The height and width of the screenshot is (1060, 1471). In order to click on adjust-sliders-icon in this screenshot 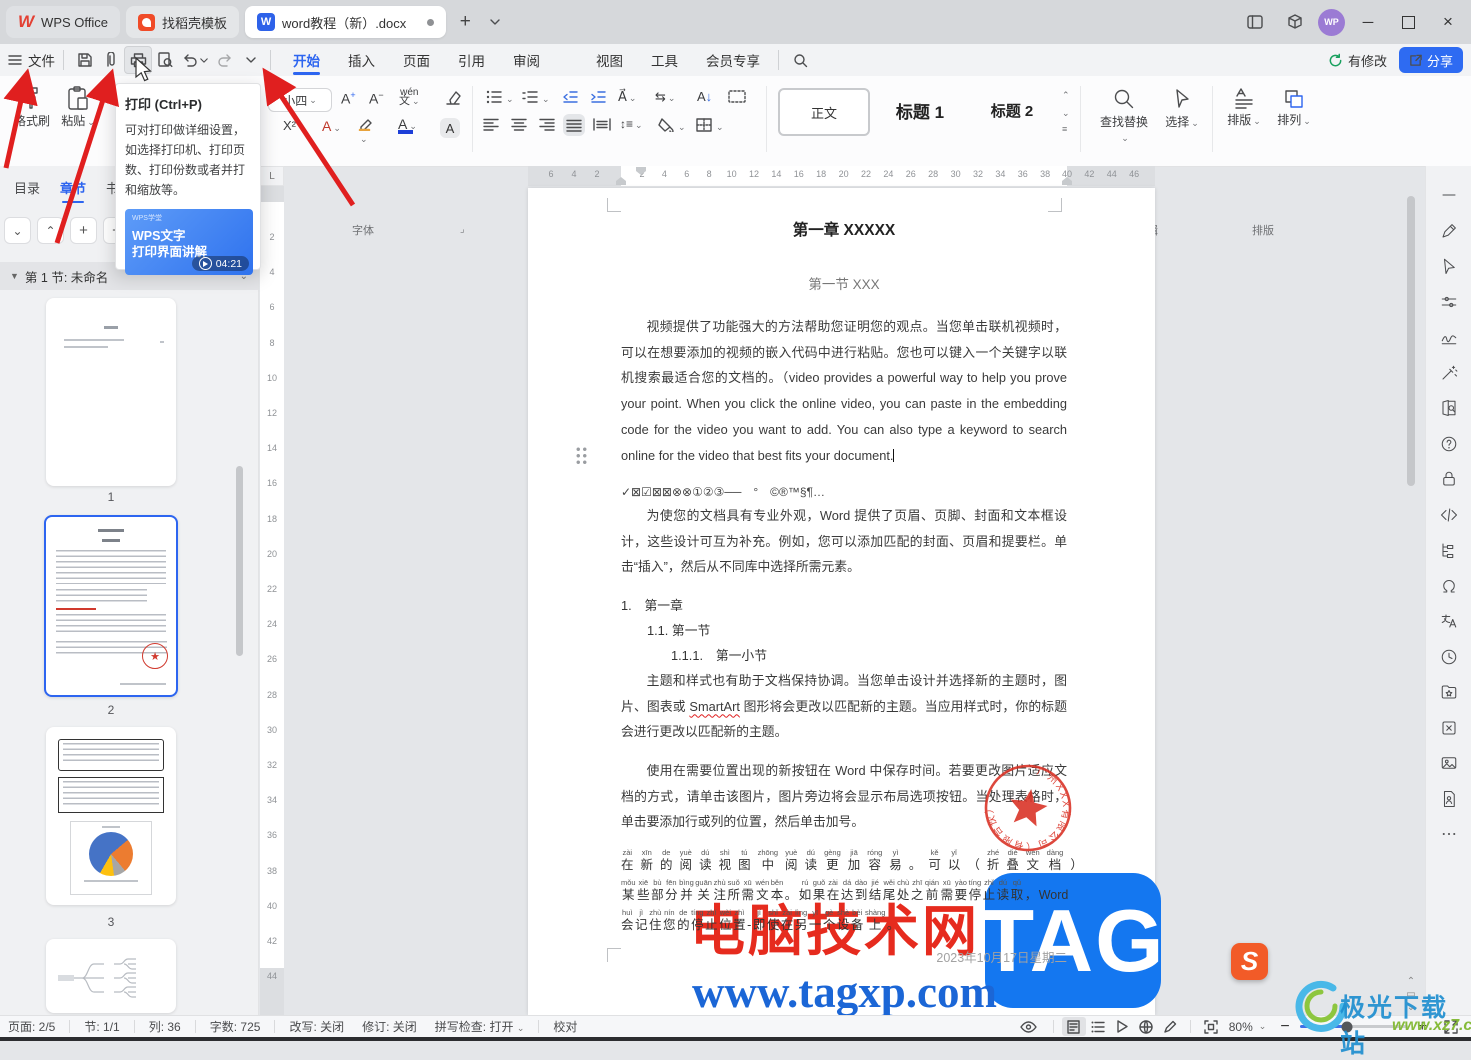, I will do `click(1449, 302)`.